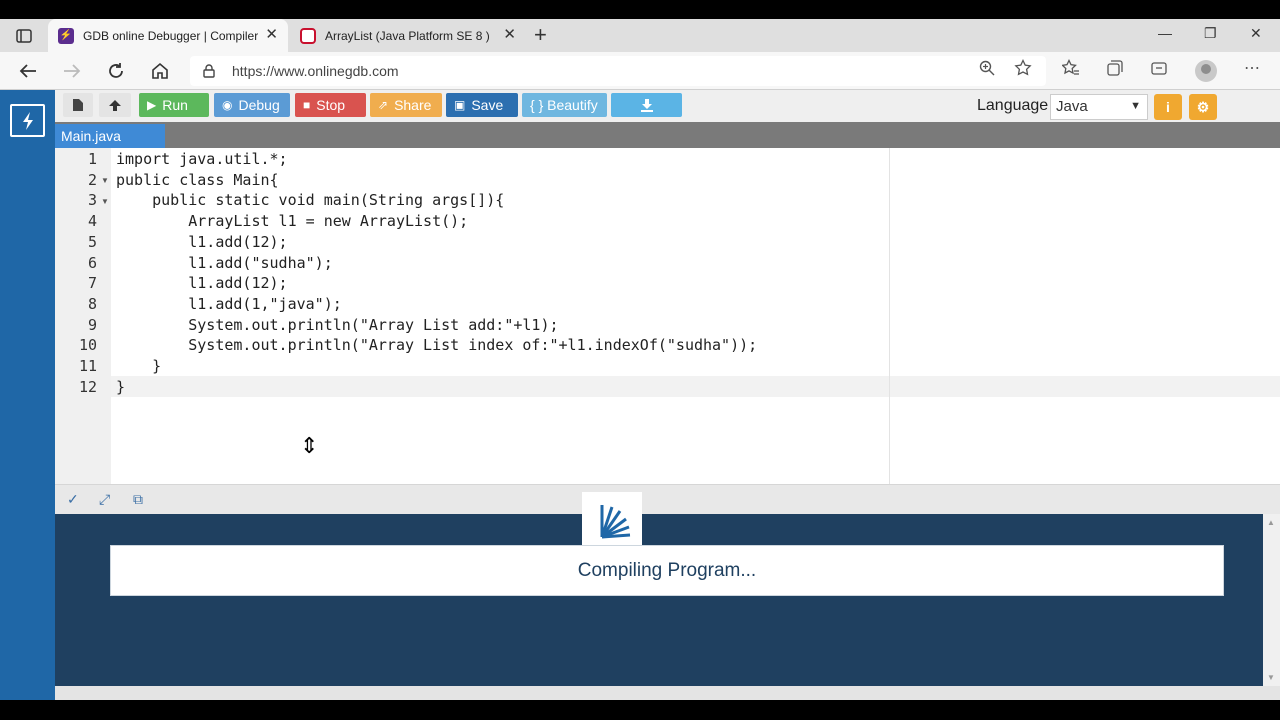 This screenshot has width=1280, height=720. Describe the element at coordinates (138, 499) in the screenshot. I see `copy-console-icon: ⧉` at that location.